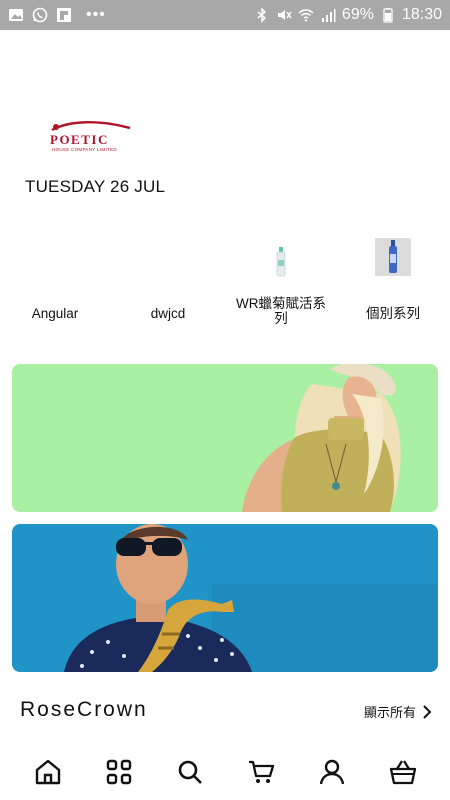  Describe the element at coordinates (225, 293) in the screenshot. I see `category-row: Angular dwjcd WR蠟菊賦活系列 個別系列` at that location.